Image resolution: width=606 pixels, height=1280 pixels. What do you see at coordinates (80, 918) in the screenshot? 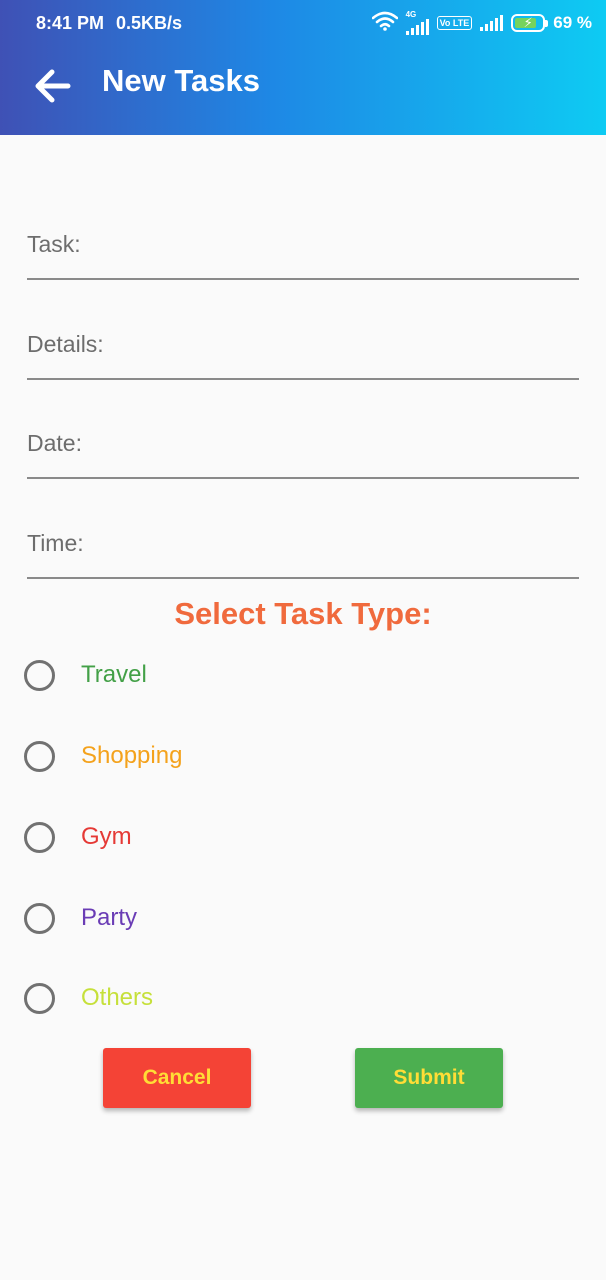
I see `radio-party: Party` at bounding box center [80, 918].